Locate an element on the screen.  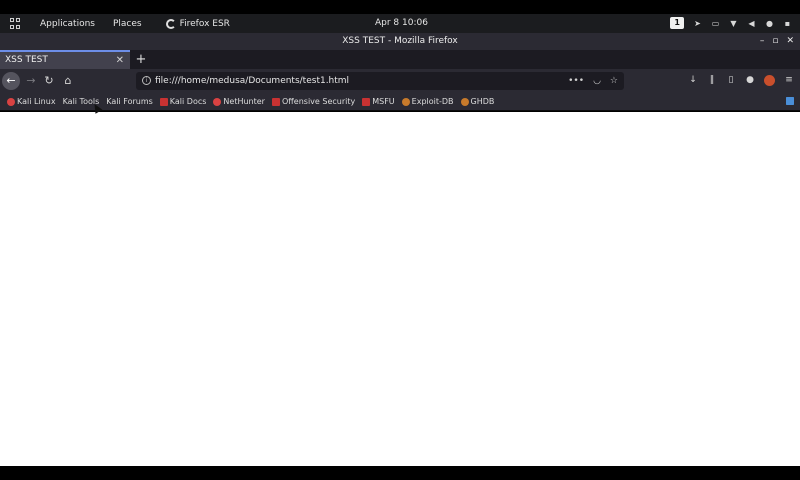
close-window-icon: ✕ is located at coordinates (790, 41).